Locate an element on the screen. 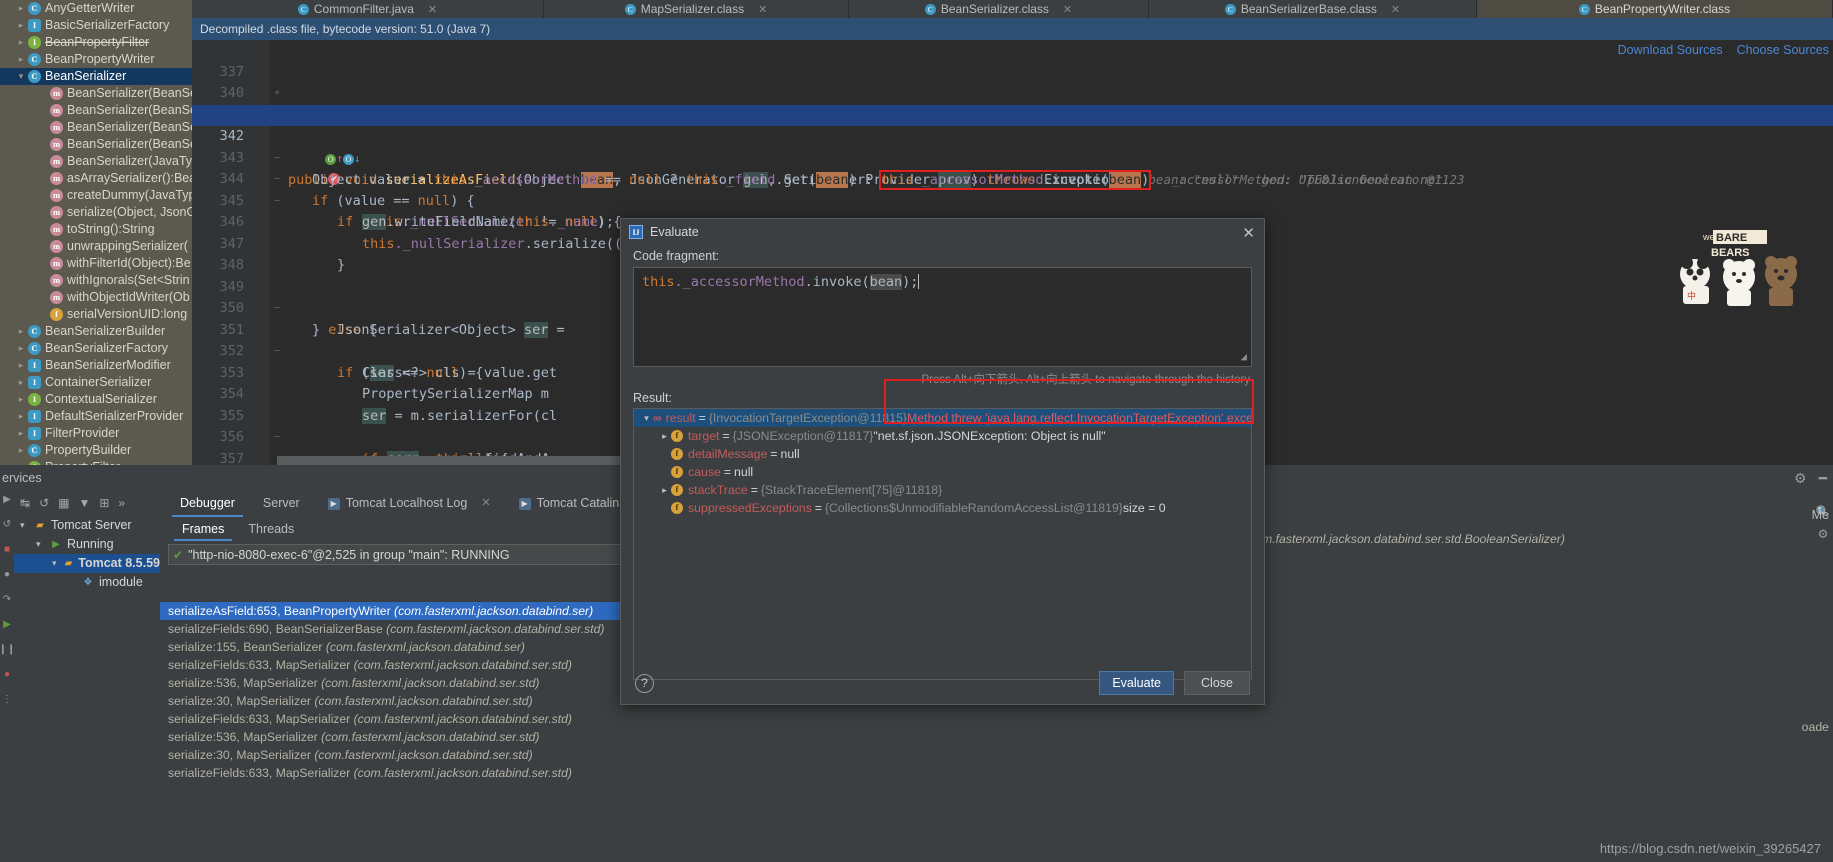 The width and height of the screenshot is (1833, 862). filter-icon: ▼ is located at coordinates (84, 503).